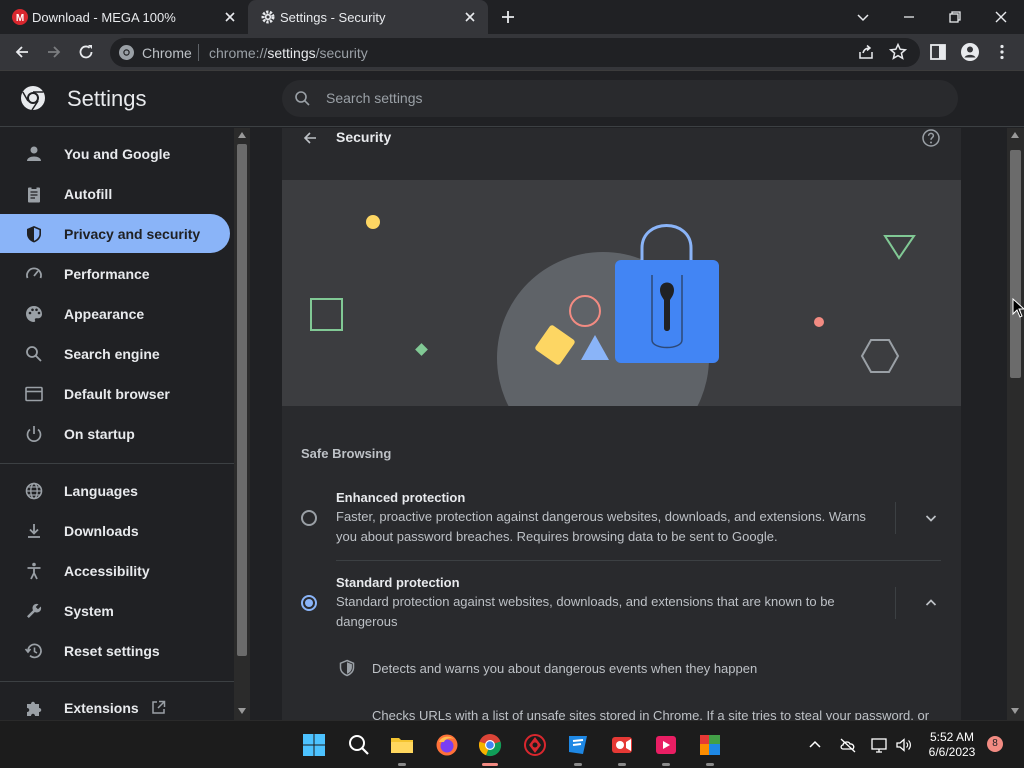 The height and width of the screenshot is (768, 1024). I want to click on search-placeholder: Search settings, so click(374, 98).